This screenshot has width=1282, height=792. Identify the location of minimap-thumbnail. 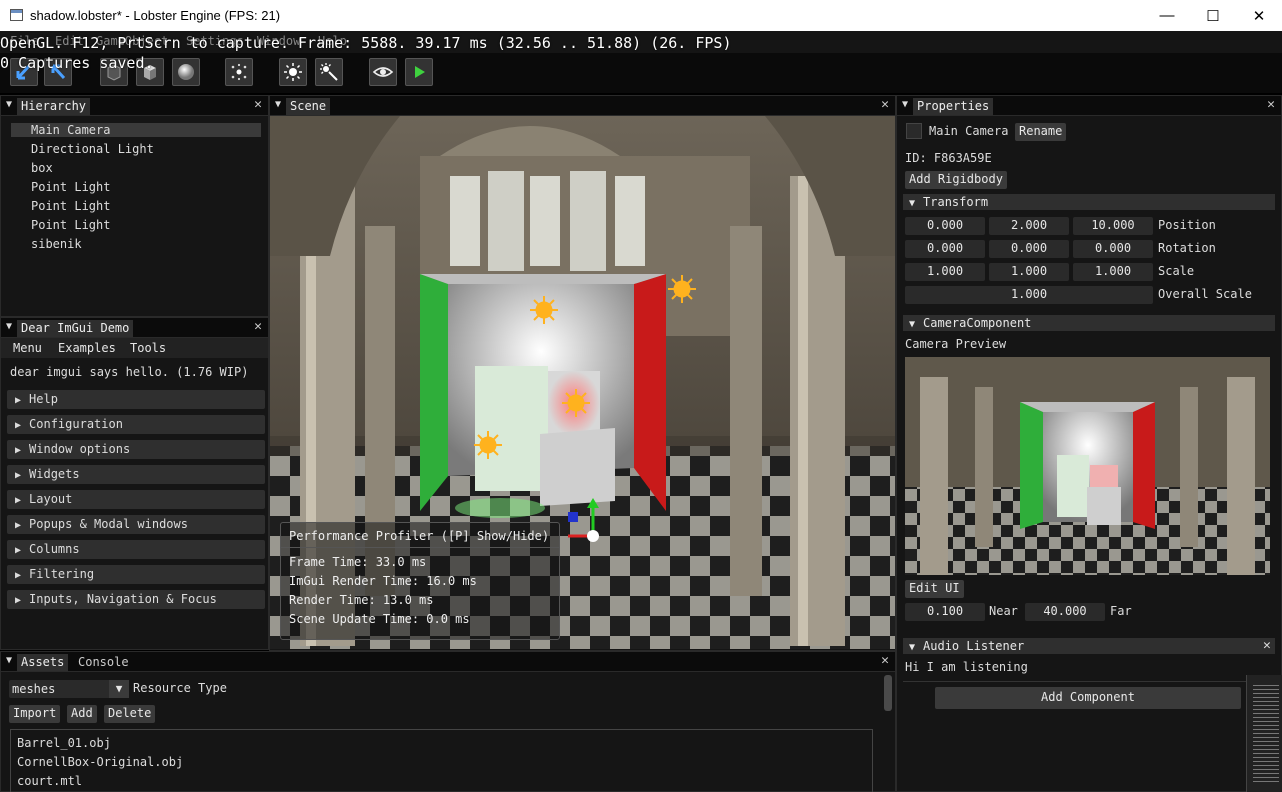
(1264, 733).